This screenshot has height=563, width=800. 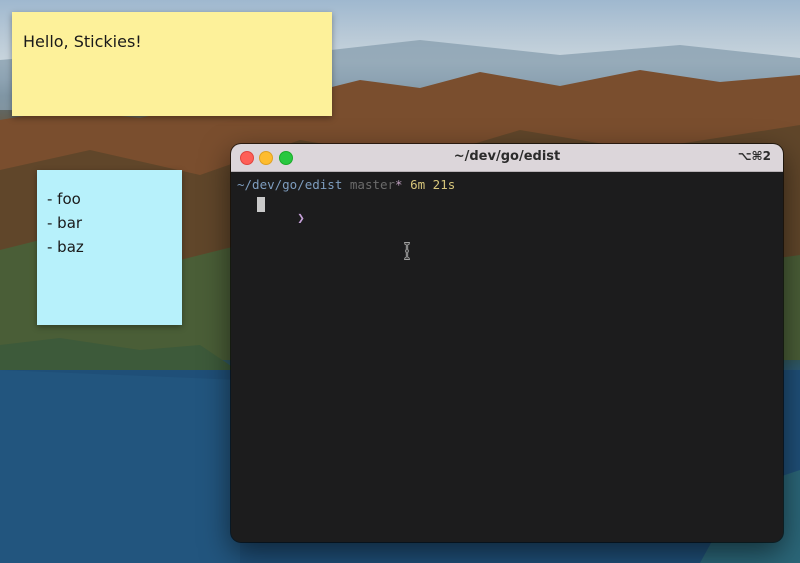 I want to click on input-line: ❯, so click(x=271, y=225).